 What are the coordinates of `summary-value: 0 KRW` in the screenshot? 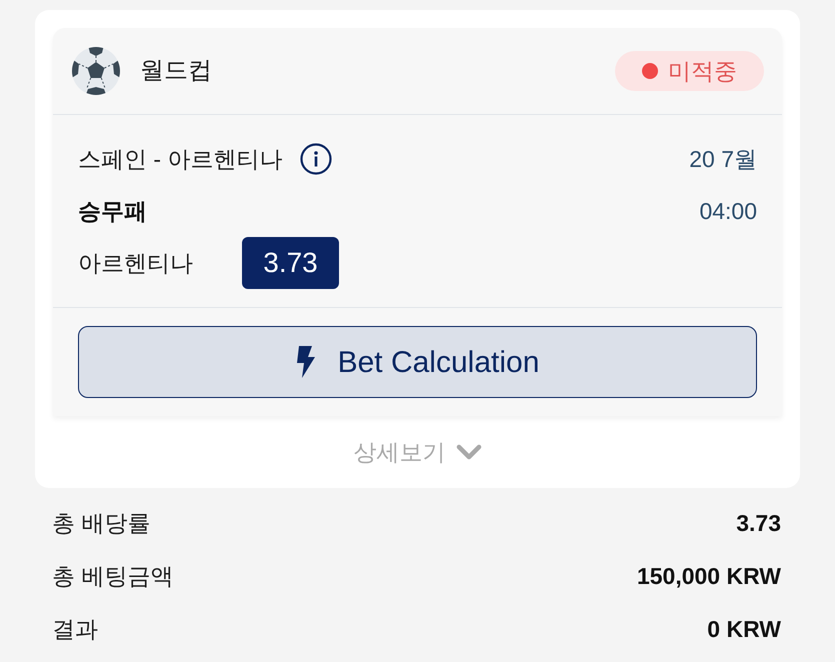 It's located at (744, 629).